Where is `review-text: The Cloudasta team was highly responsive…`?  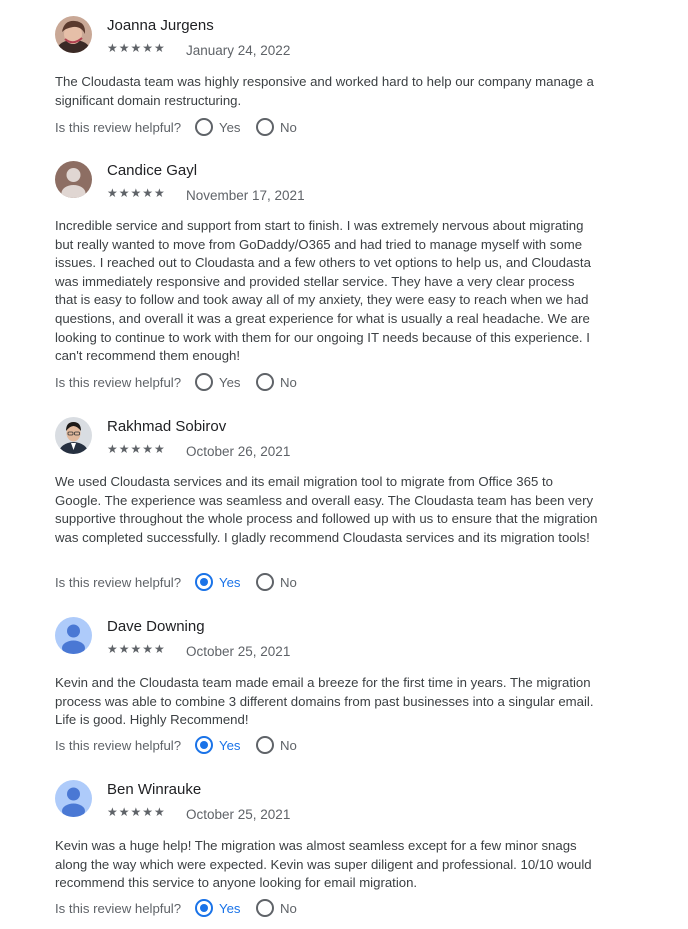 review-text: The Cloudasta team was highly responsive… is located at coordinates (324, 91).